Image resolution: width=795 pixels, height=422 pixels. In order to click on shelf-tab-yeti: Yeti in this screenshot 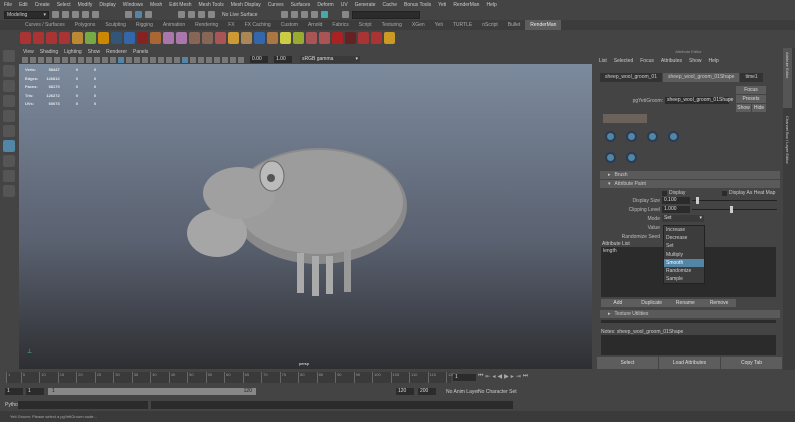, I will do `click(439, 25)`.